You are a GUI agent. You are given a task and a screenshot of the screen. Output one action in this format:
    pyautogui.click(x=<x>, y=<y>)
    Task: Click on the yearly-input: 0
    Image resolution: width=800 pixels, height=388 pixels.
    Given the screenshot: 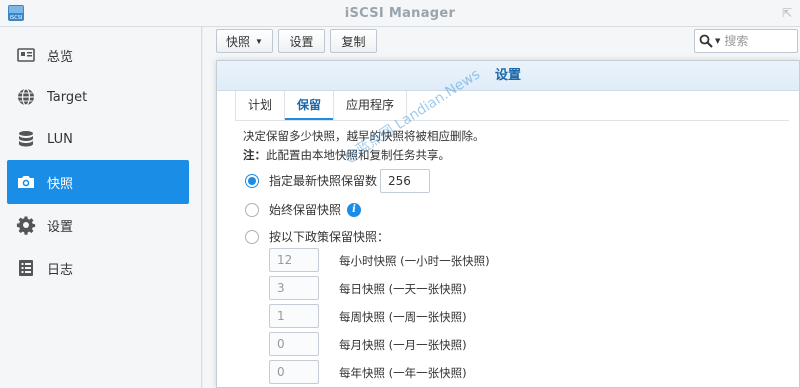 What is the action you would take?
    pyautogui.click(x=294, y=372)
    